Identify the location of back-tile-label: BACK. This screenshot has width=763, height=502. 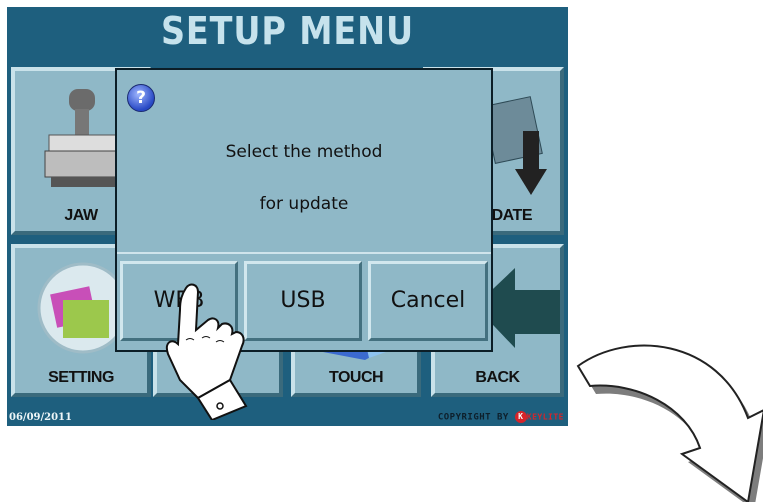
(497, 377).